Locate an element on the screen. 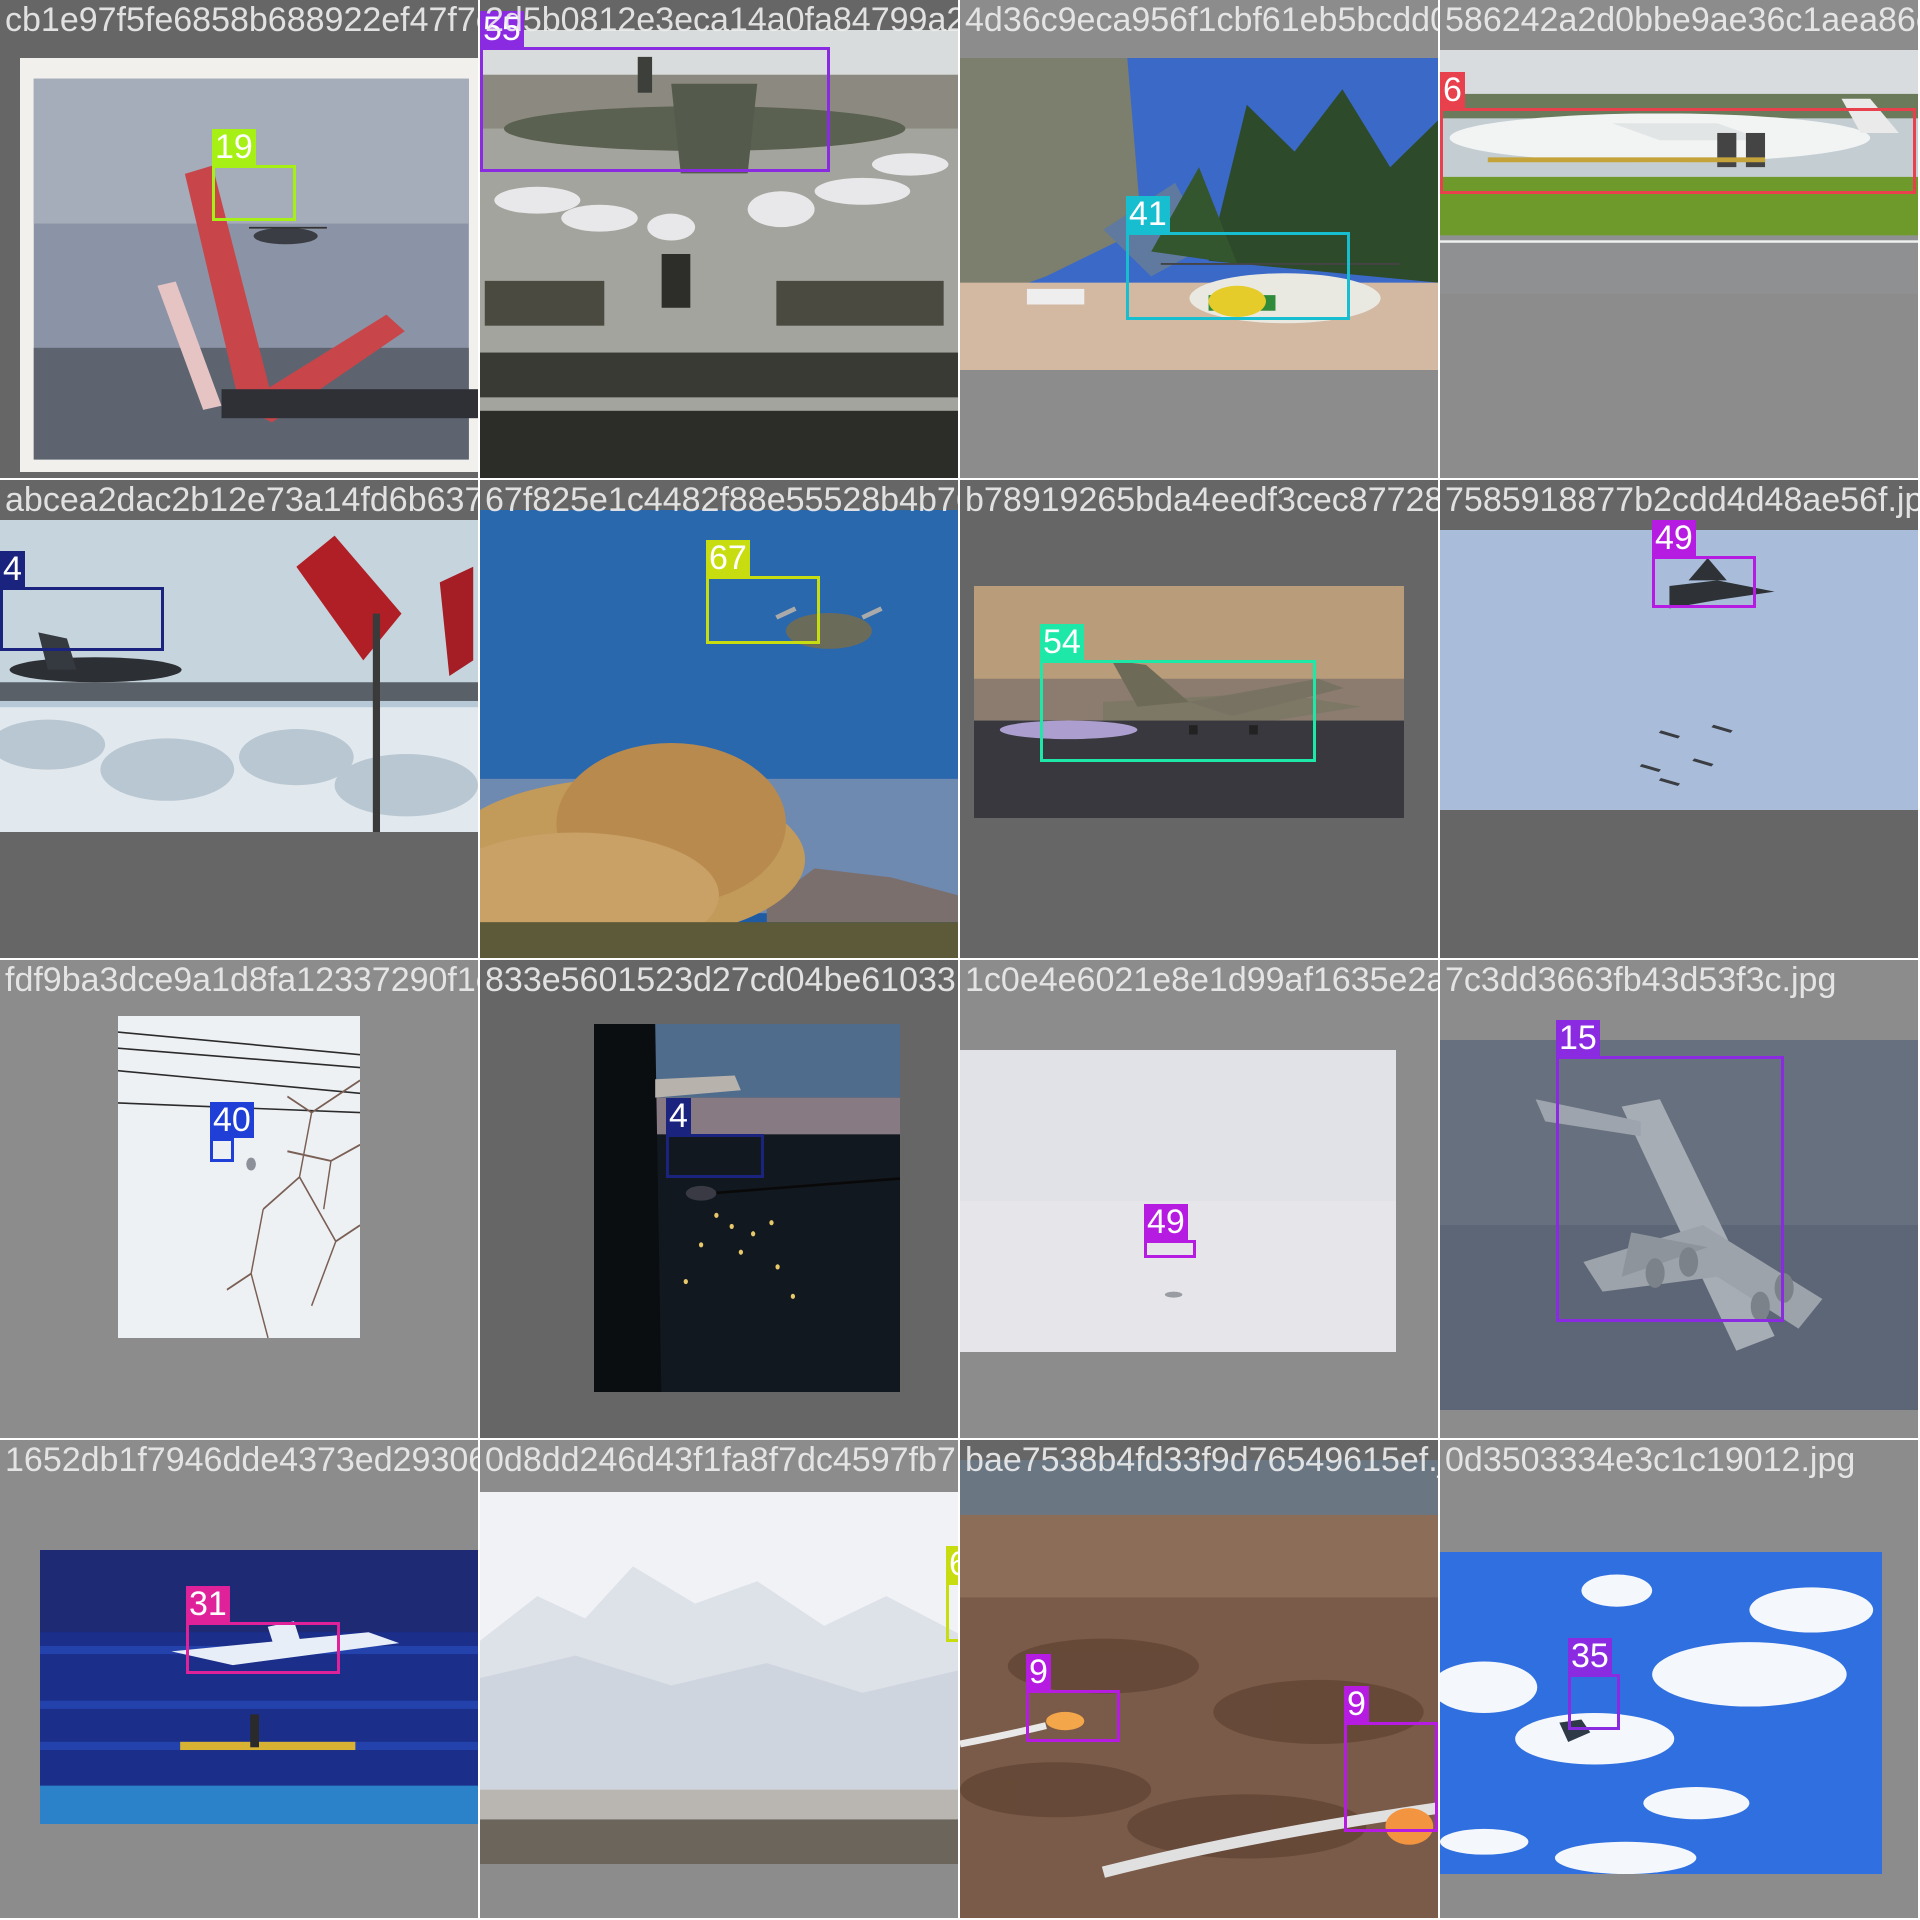 The width and height of the screenshot is (1920, 1920). image-filename: 833e5601523d27cd04be610331485076.jpg is located at coordinates (721, 980).